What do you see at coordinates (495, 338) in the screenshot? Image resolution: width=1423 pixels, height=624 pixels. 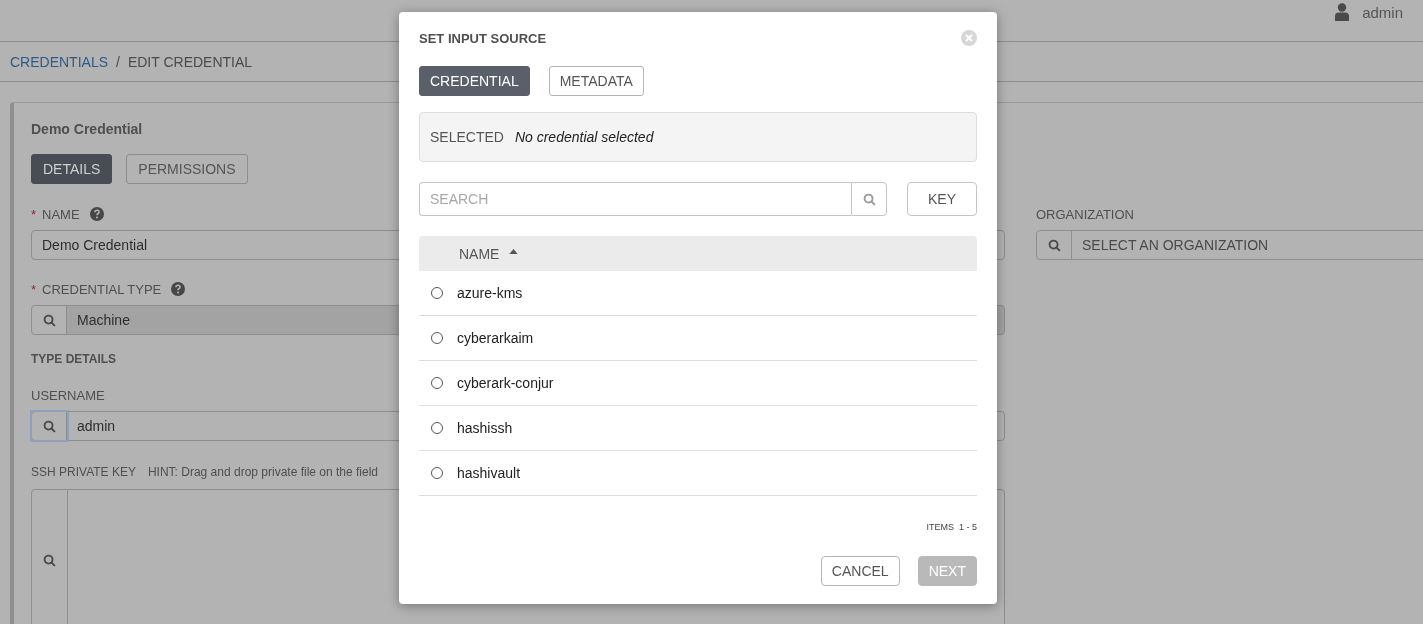 I see `table-cell: cyberarkaim` at bounding box center [495, 338].